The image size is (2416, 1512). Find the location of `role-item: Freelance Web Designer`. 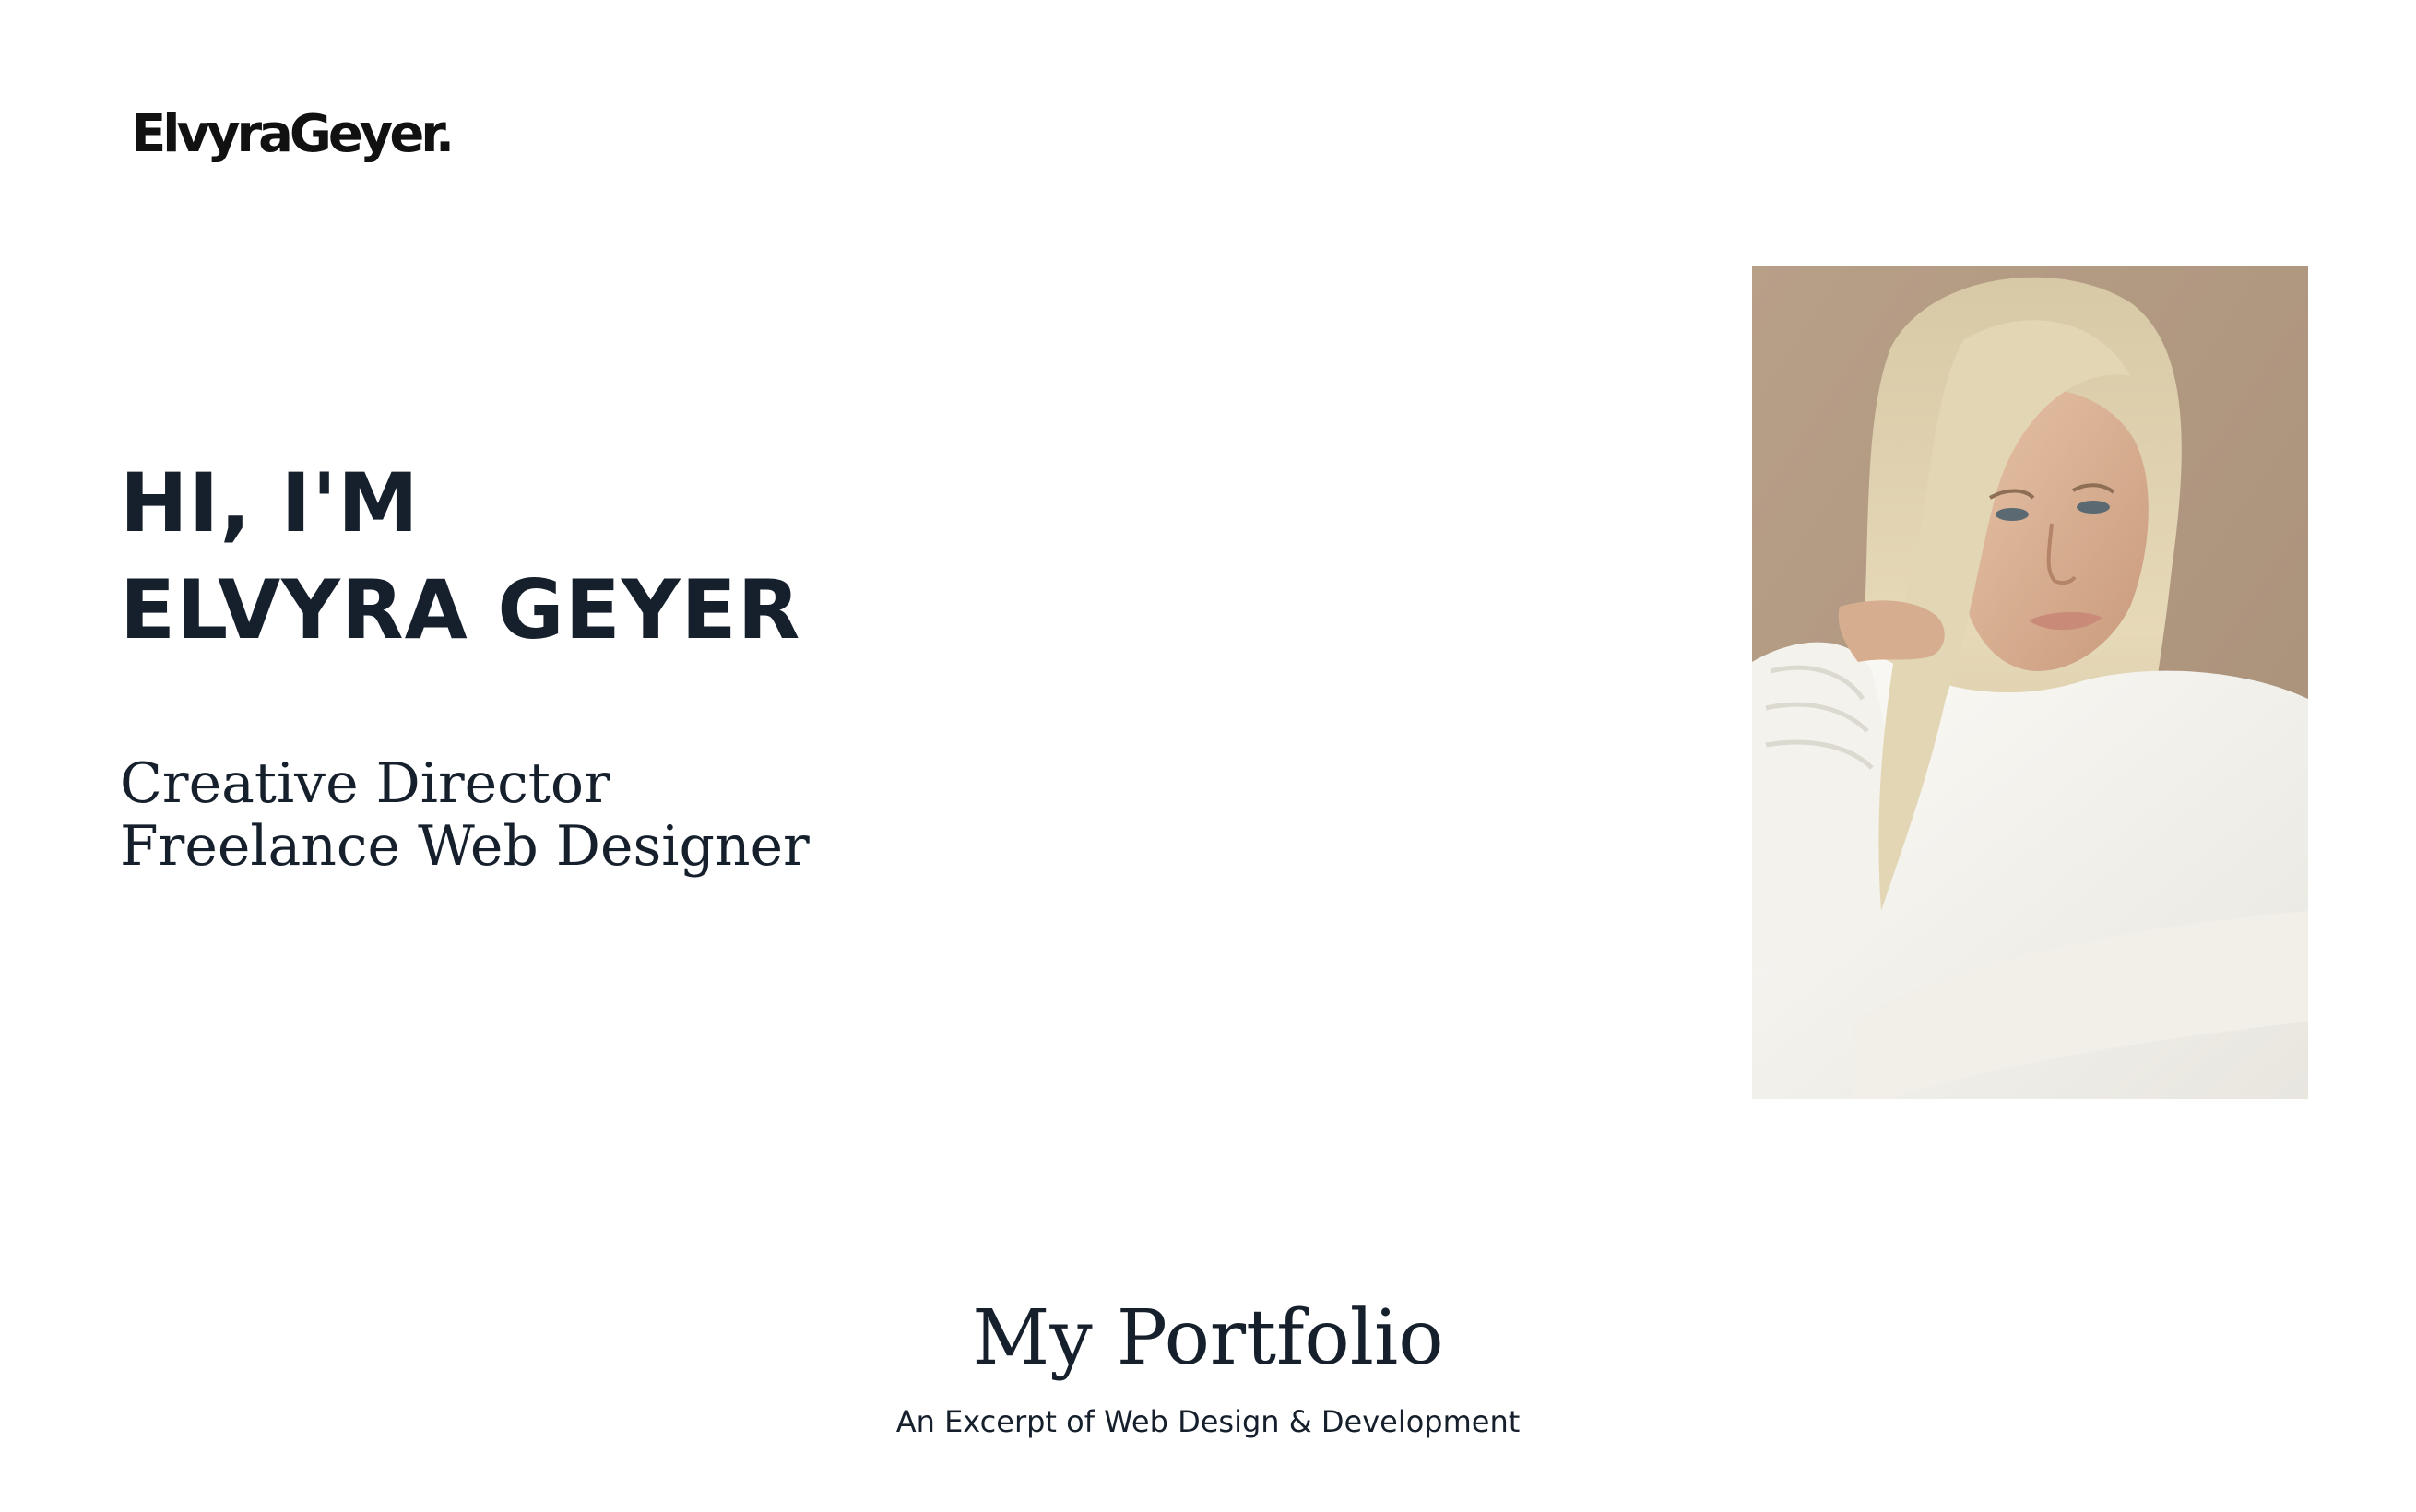

role-item: Freelance Web Designer is located at coordinates (465, 847).